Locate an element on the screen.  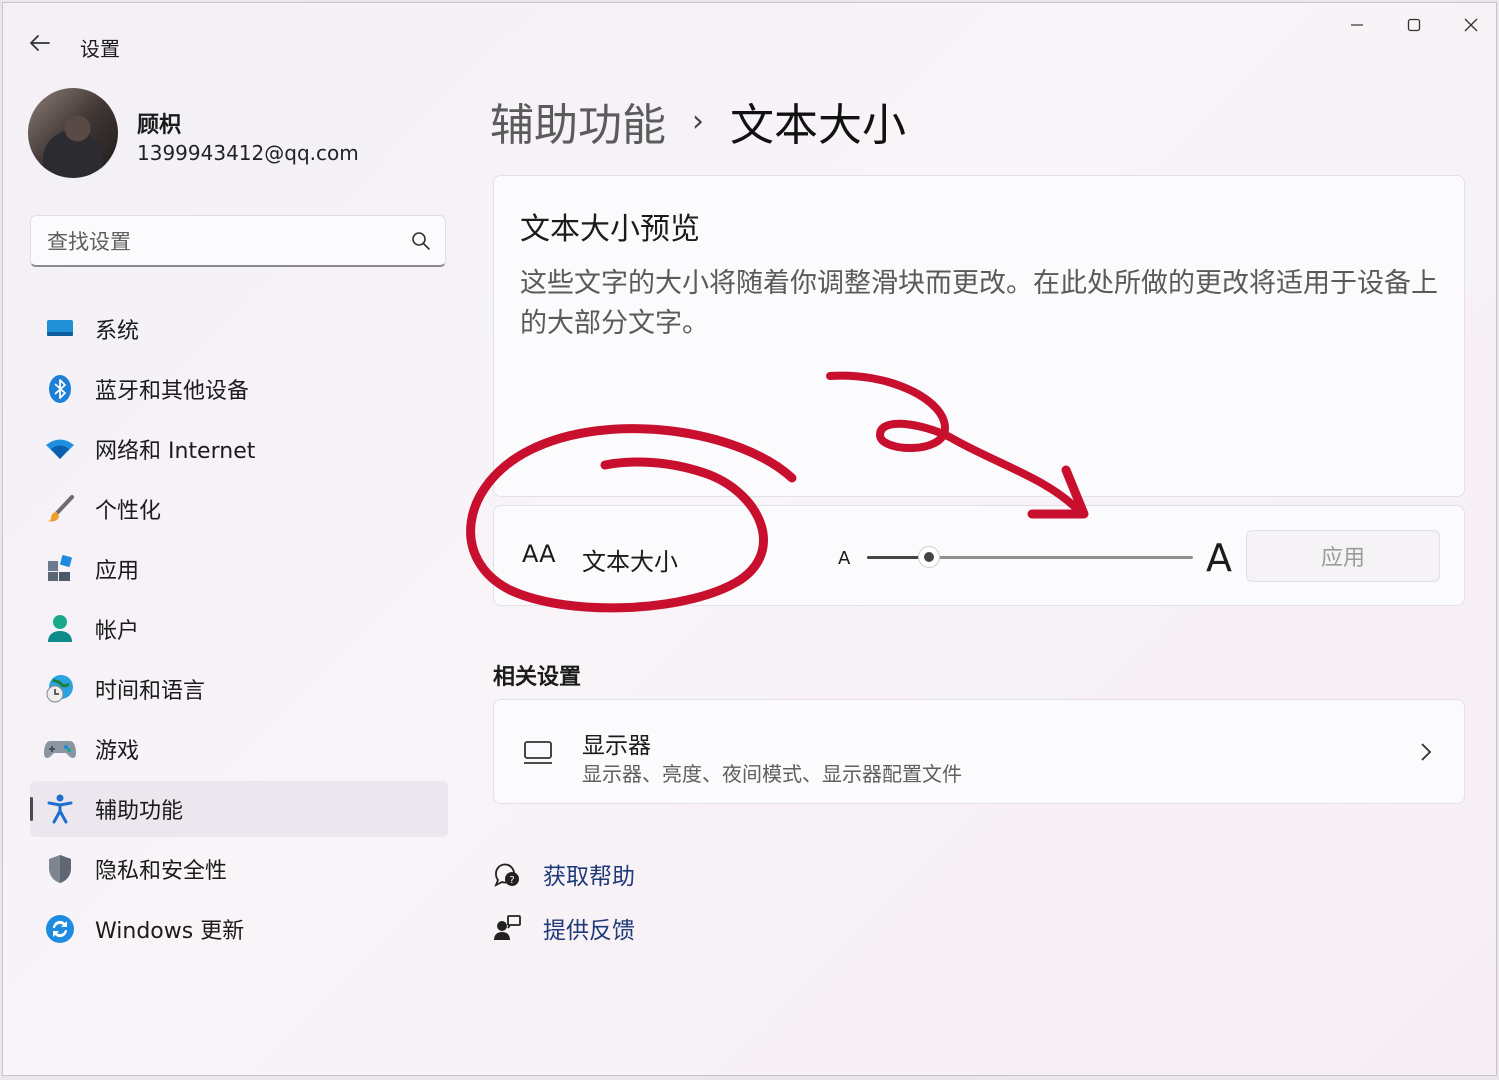
sidebar-item-gaming: 游戏 is located at coordinates (239, 749).